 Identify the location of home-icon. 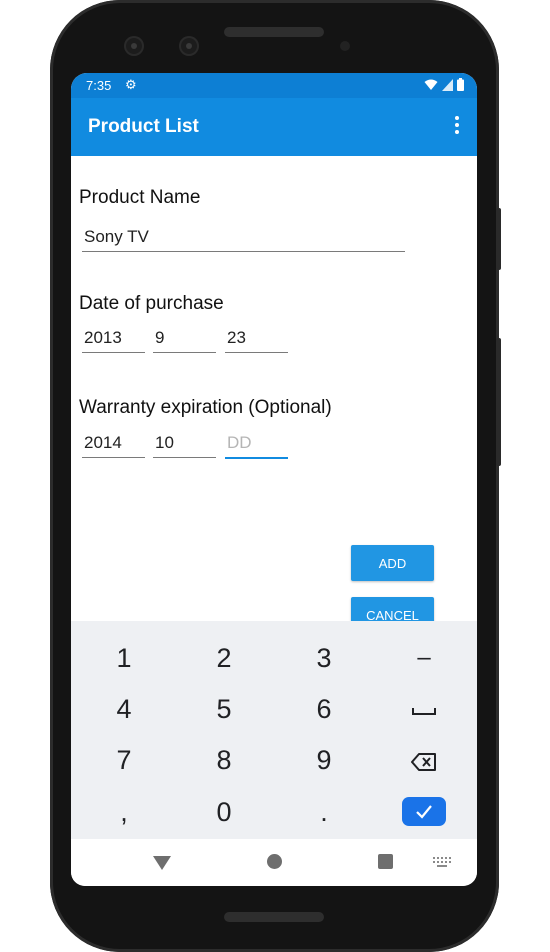
(274, 861).